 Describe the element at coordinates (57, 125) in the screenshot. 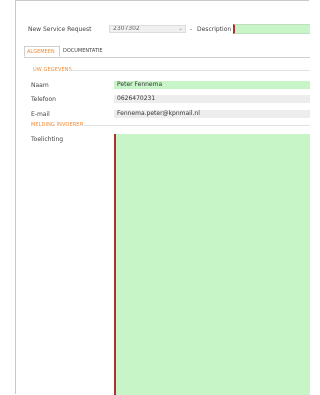

I see `section-melding-invoeren: MELDING INVOEREN` at that location.